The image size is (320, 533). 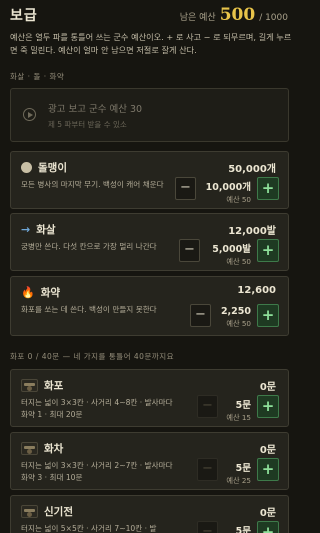 I want to click on quantity-value: 5,000발, so click(x=231, y=249).